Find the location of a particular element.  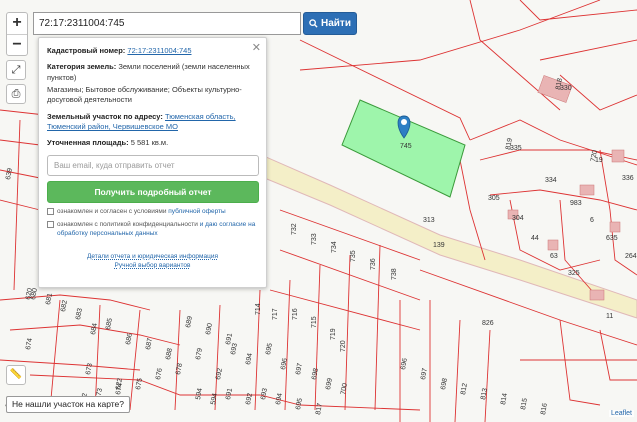

parcel-number: 826 is located at coordinates (488, 323).